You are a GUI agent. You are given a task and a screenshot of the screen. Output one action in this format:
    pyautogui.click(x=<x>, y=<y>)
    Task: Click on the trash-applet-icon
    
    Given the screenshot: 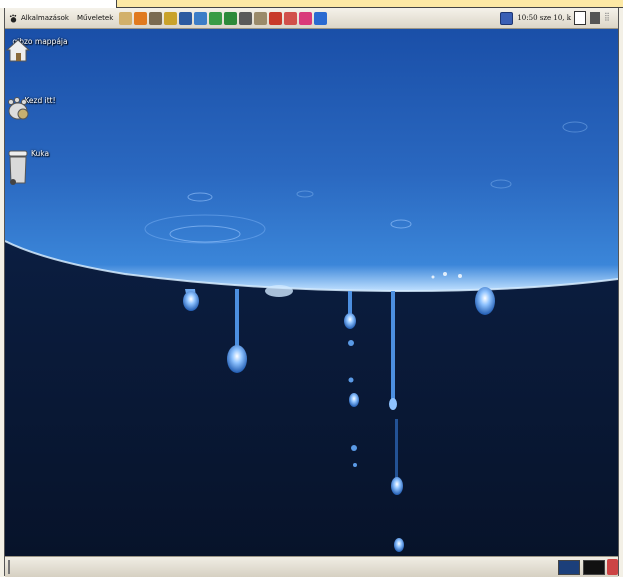 What is the action you would take?
    pyautogui.click(x=612, y=567)
    